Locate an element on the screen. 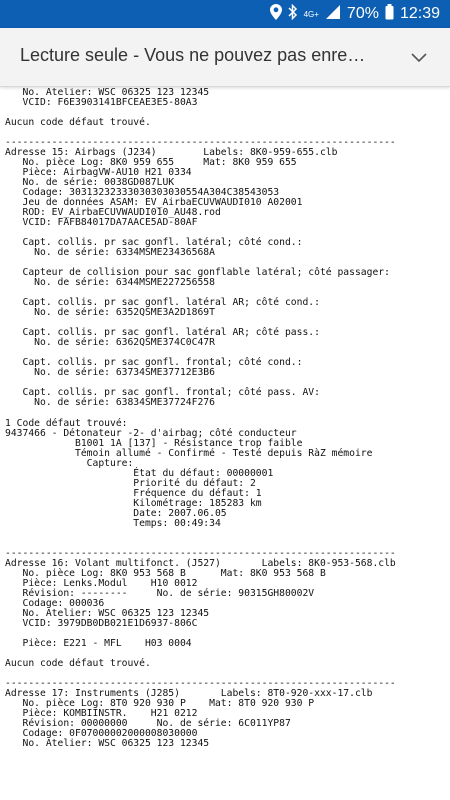  document-line: No. de série: 6352QSME3A2D1869T is located at coordinates (110, 313).